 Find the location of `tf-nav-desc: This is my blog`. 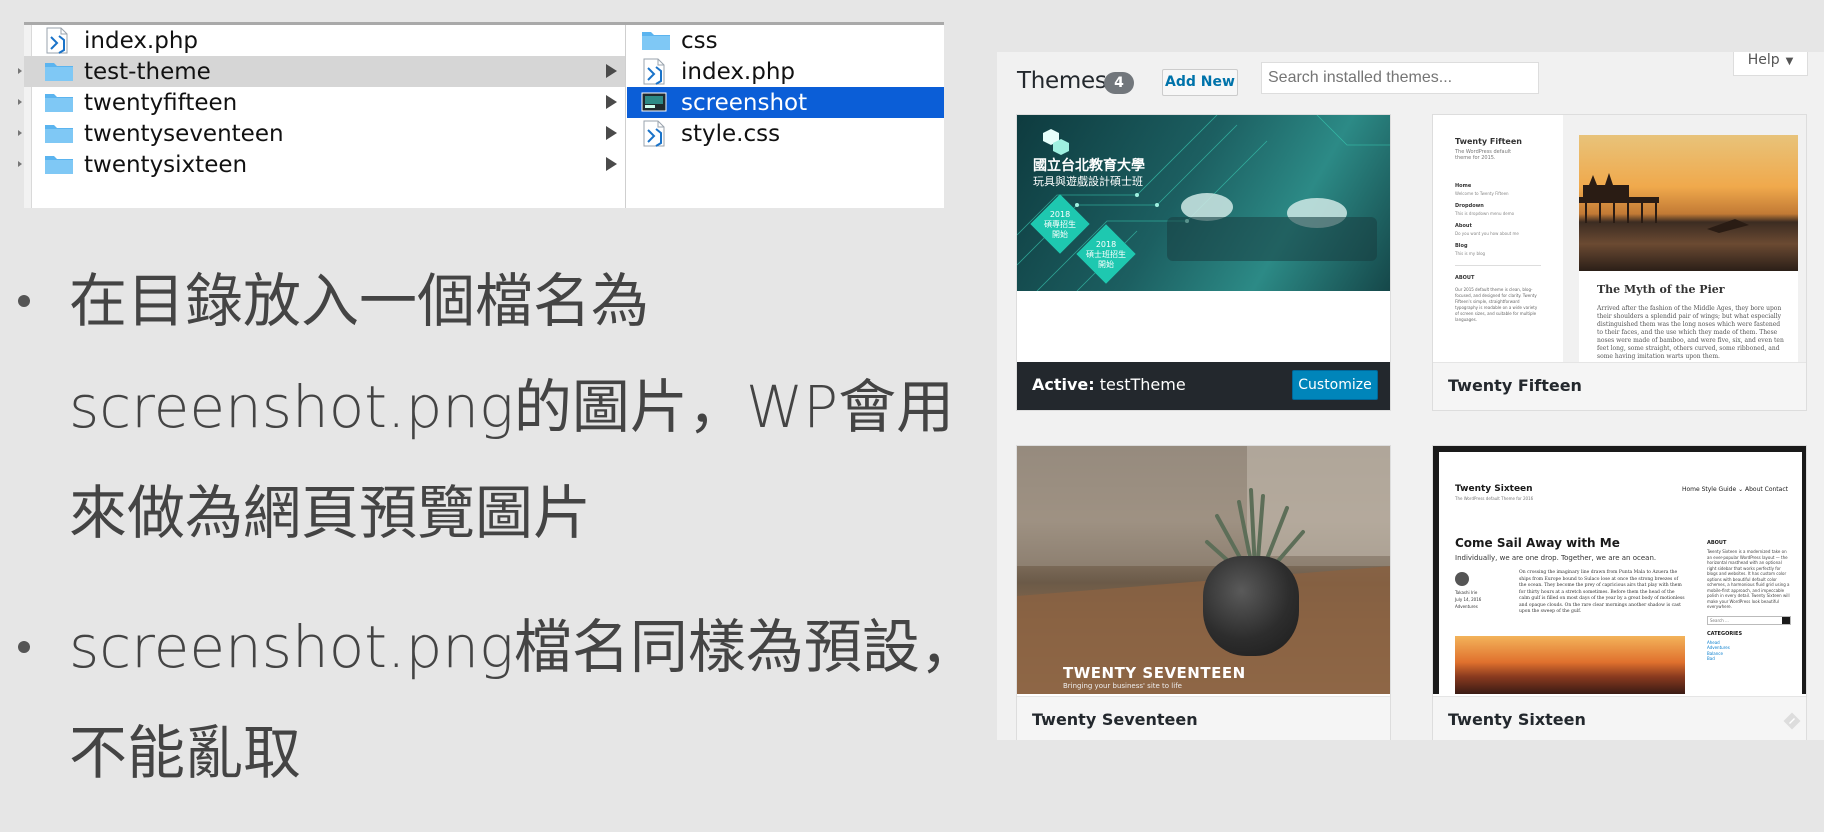

tf-nav-desc: This is my blog is located at coordinates (1470, 253).